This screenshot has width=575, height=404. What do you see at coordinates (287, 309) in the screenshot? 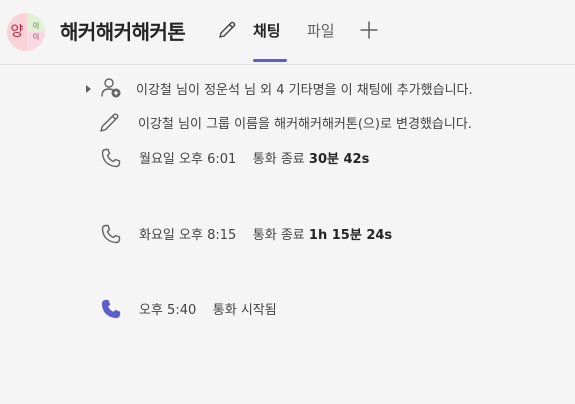
I see `call-event-started: 오후 5:40 통화 시작됨` at bounding box center [287, 309].